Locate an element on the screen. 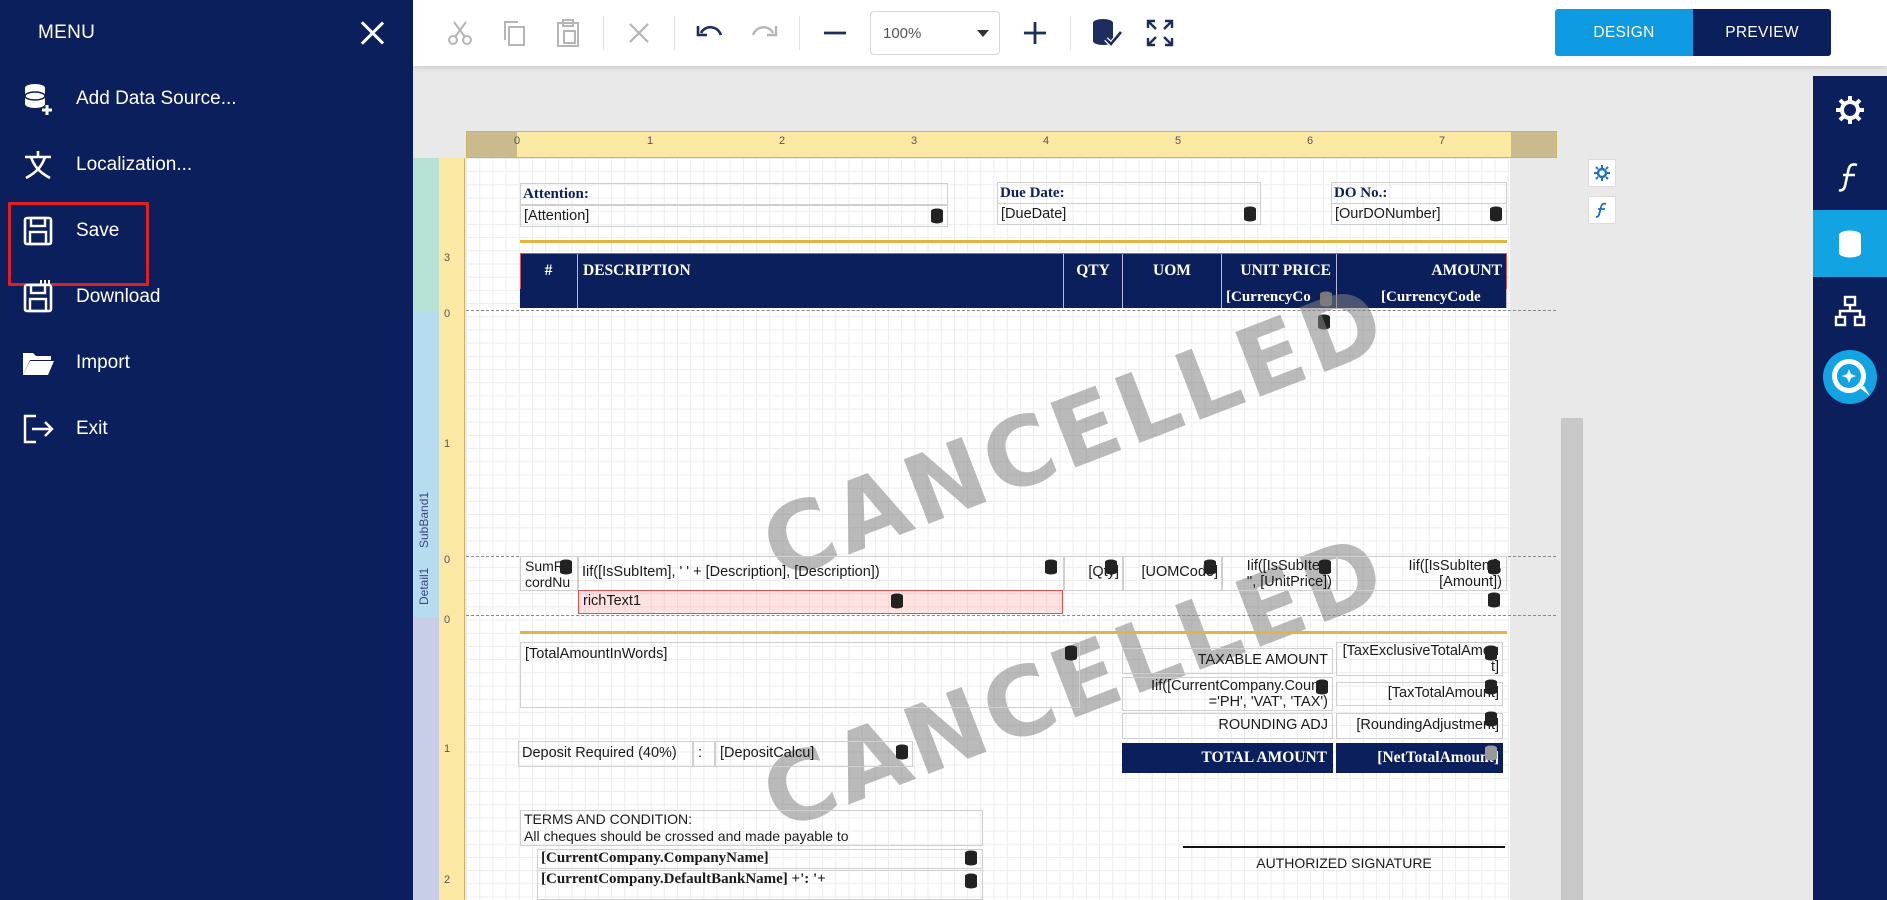 The image size is (1887, 900). zoom-select: 100% is located at coordinates (935, 33).